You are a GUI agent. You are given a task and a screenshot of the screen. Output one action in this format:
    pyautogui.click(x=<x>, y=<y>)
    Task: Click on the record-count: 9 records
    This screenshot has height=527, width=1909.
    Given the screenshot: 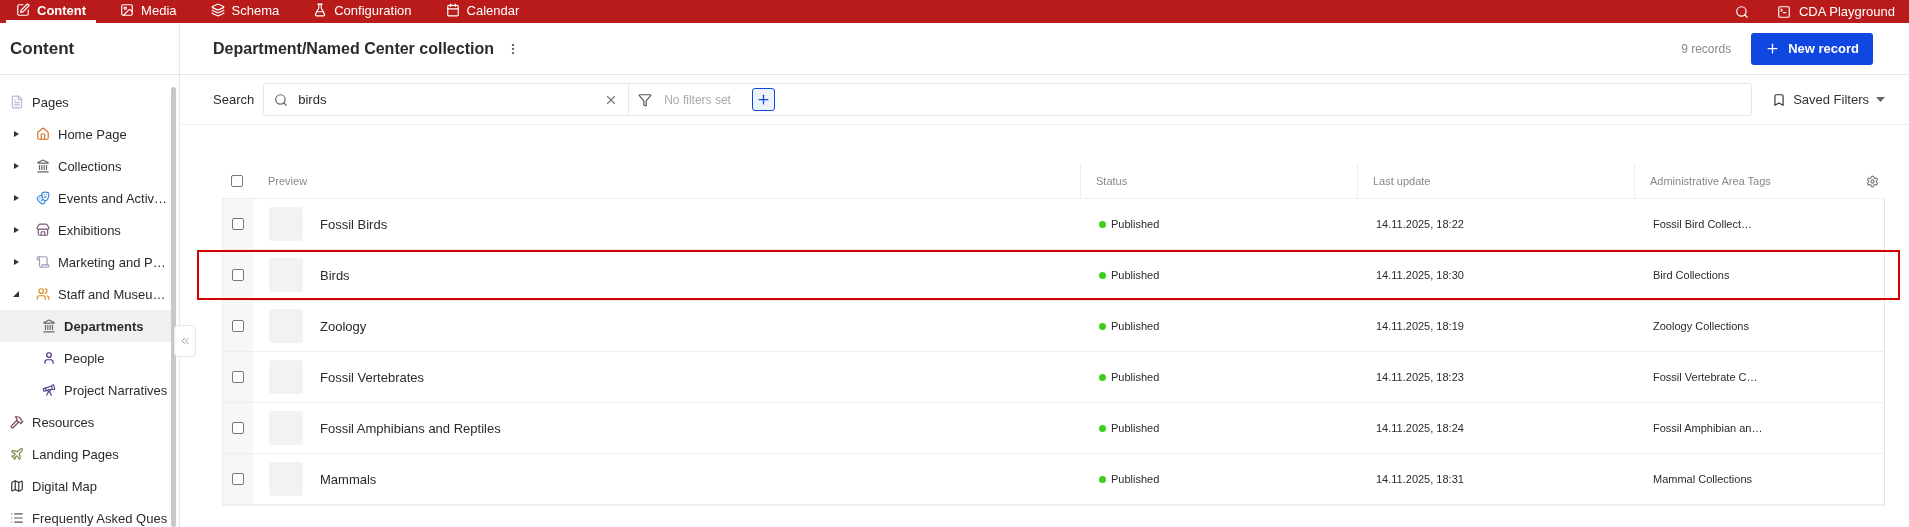 What is the action you would take?
    pyautogui.click(x=1706, y=48)
    